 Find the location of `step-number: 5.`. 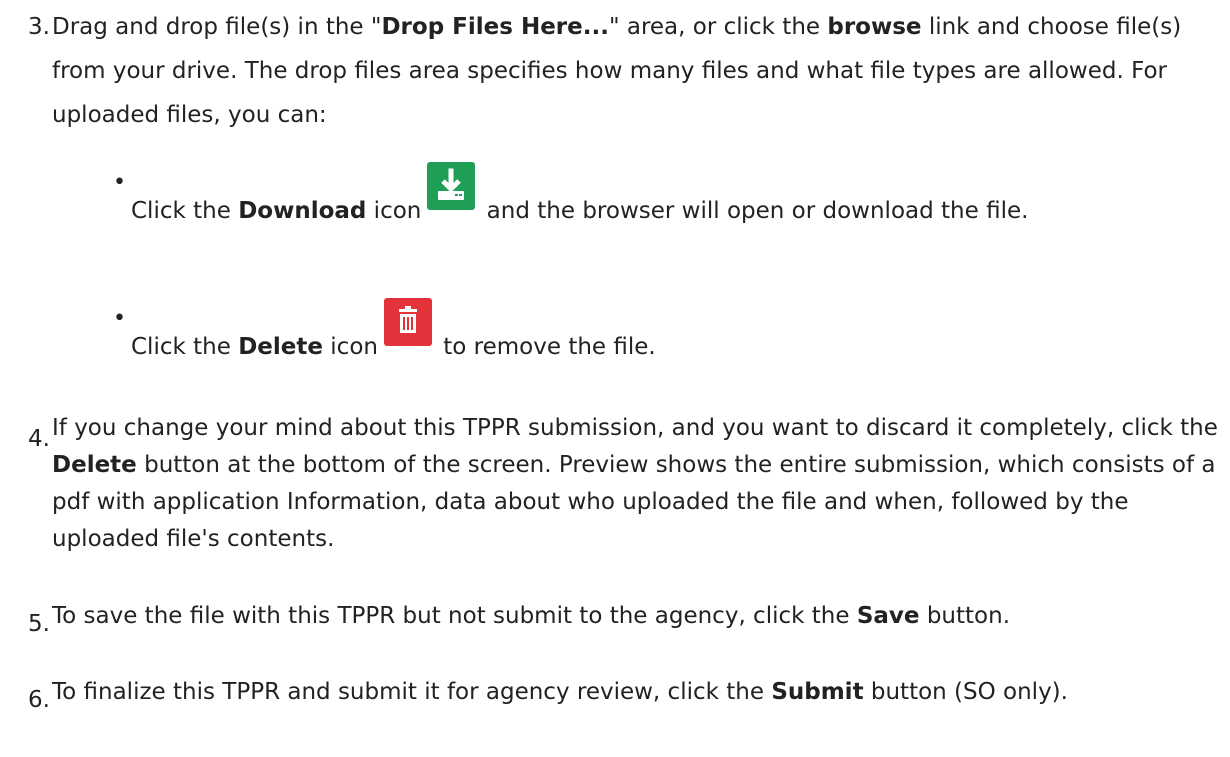

step-number: 5. is located at coordinates (39, 624).